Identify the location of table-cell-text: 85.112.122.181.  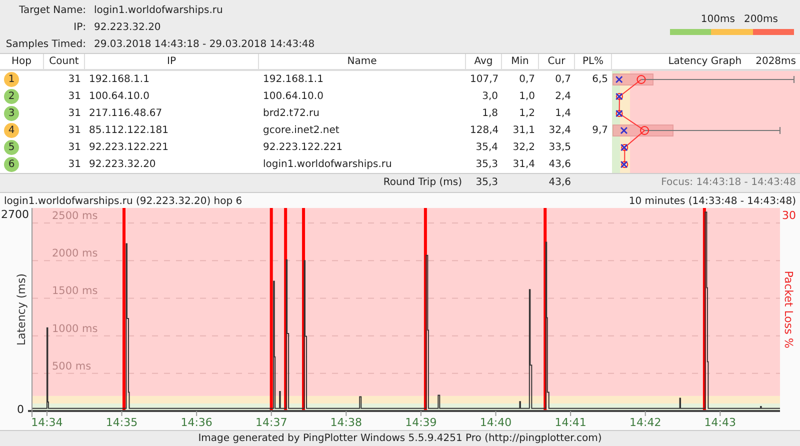
(129, 131).